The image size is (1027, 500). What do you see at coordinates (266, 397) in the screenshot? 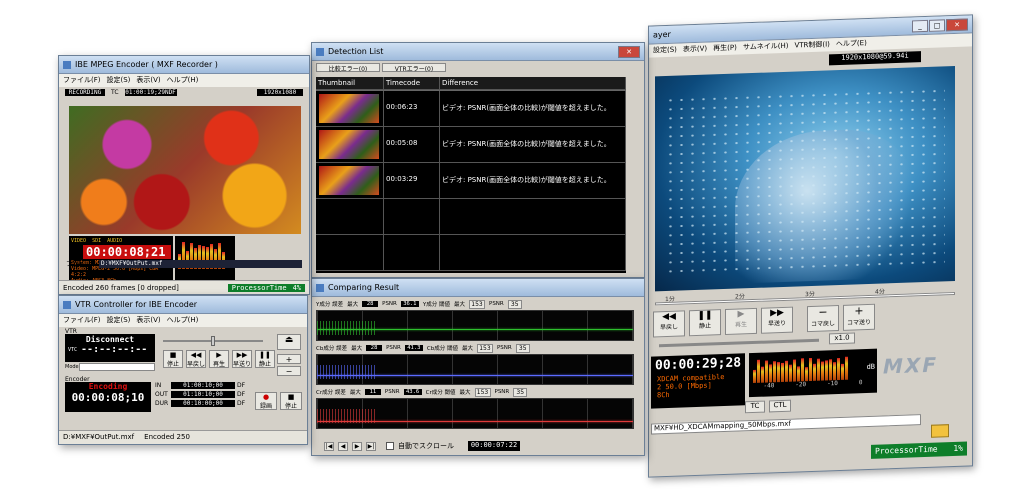
I see `record-icon: ●` at bounding box center [266, 397].